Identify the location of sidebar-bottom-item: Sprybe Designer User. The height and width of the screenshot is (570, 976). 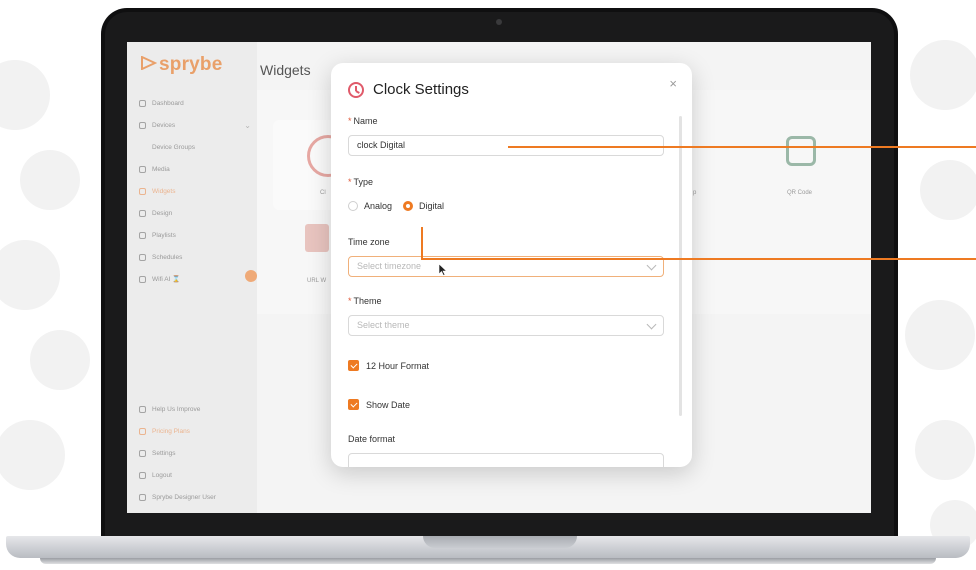
(196, 497).